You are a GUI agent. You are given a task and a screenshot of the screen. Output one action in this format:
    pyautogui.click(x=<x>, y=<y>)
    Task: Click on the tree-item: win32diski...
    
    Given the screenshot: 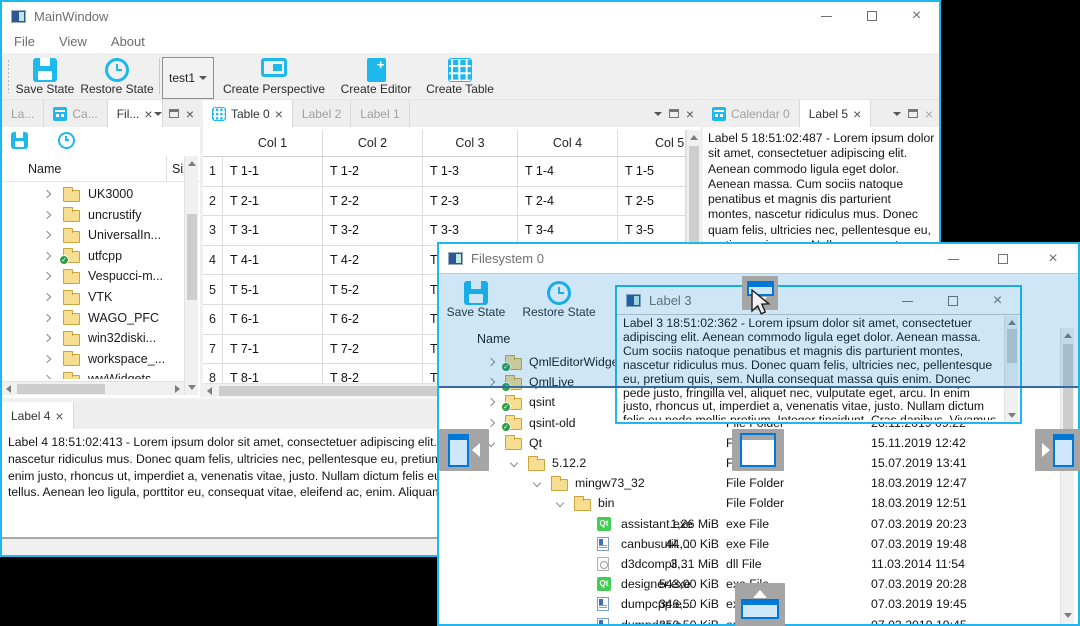 What is the action you would take?
    pyautogui.click(x=93, y=338)
    